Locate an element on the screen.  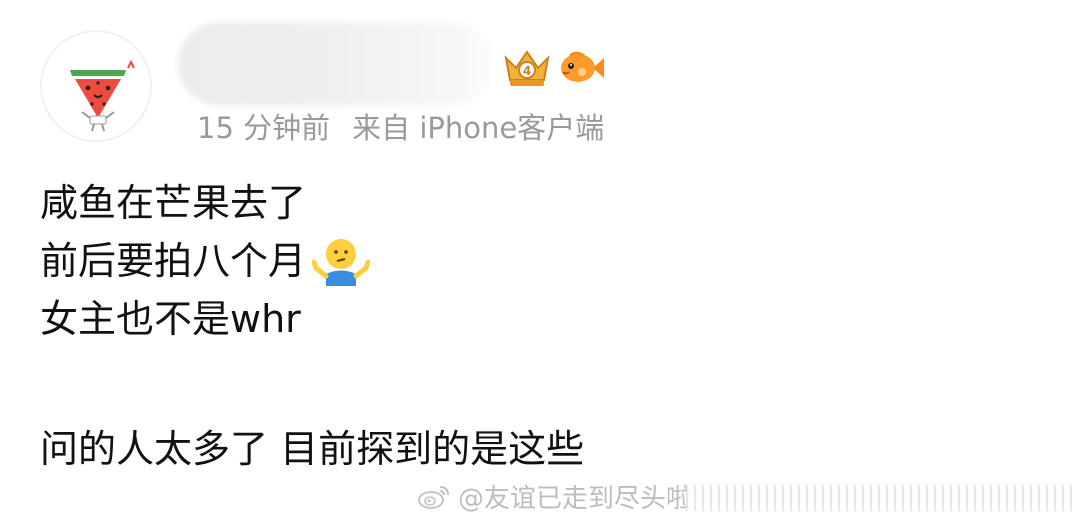
watermark-text: @友谊已走到尽头啦 is located at coordinates (575, 498).